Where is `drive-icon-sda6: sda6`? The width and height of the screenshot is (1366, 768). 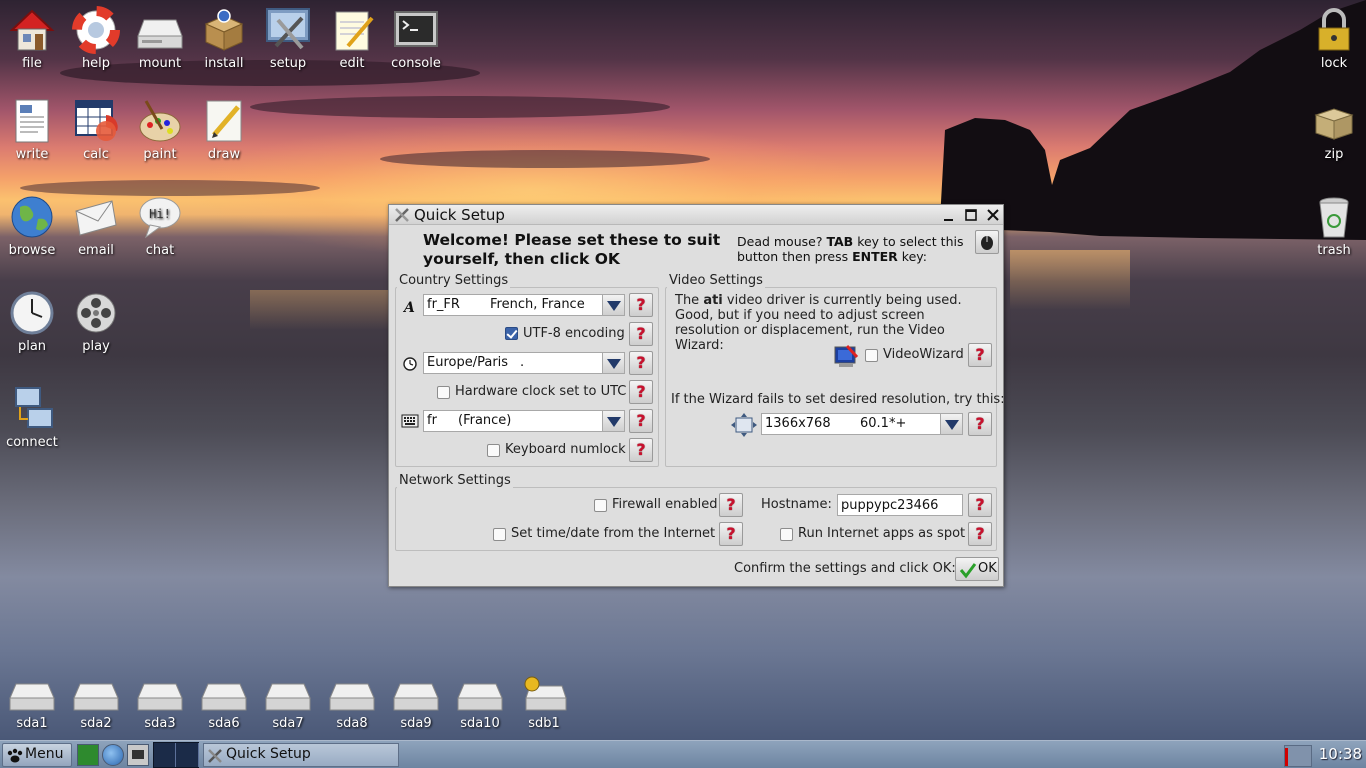
drive-icon-sda6: sda6 is located at coordinates (224, 705).